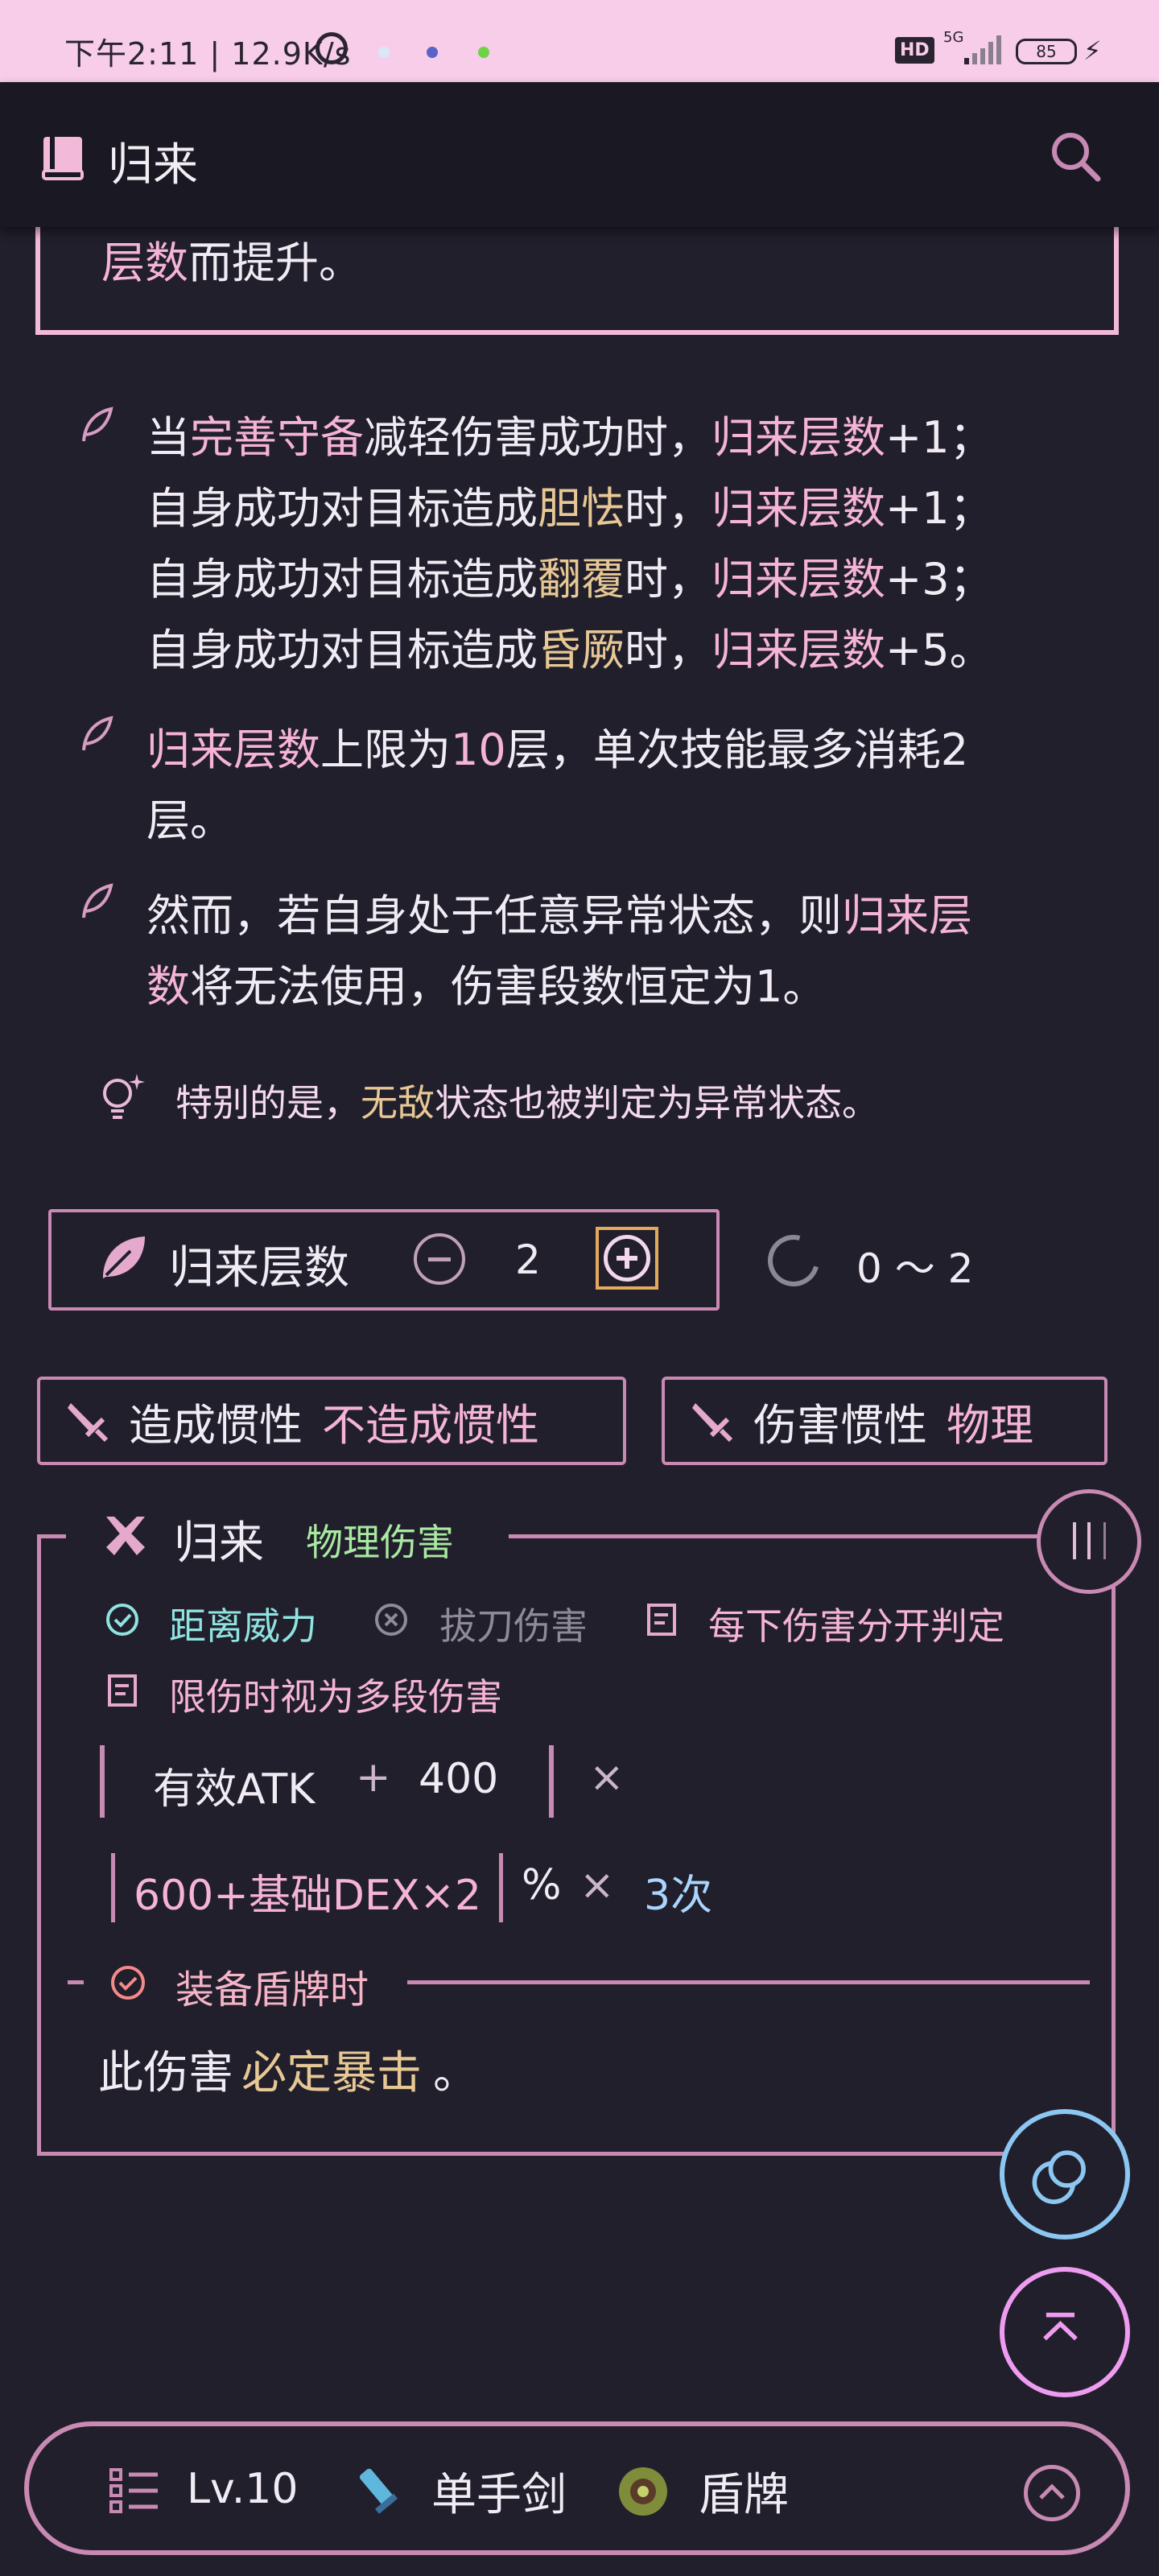  Describe the element at coordinates (430, 1425) in the screenshot. I see `inertia-value: 不造成惯性` at that location.